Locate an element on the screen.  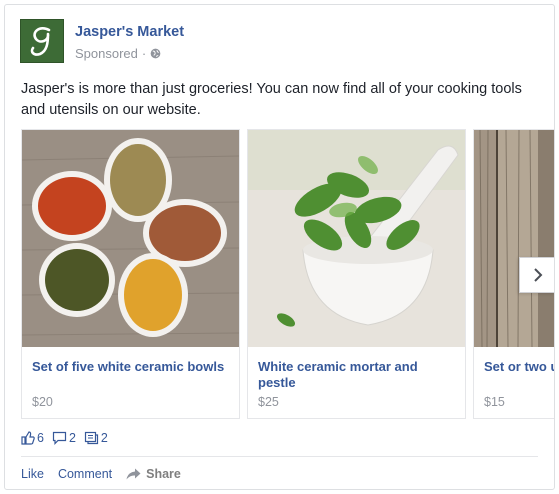
shares-count: 2 is located at coordinates (96, 438).